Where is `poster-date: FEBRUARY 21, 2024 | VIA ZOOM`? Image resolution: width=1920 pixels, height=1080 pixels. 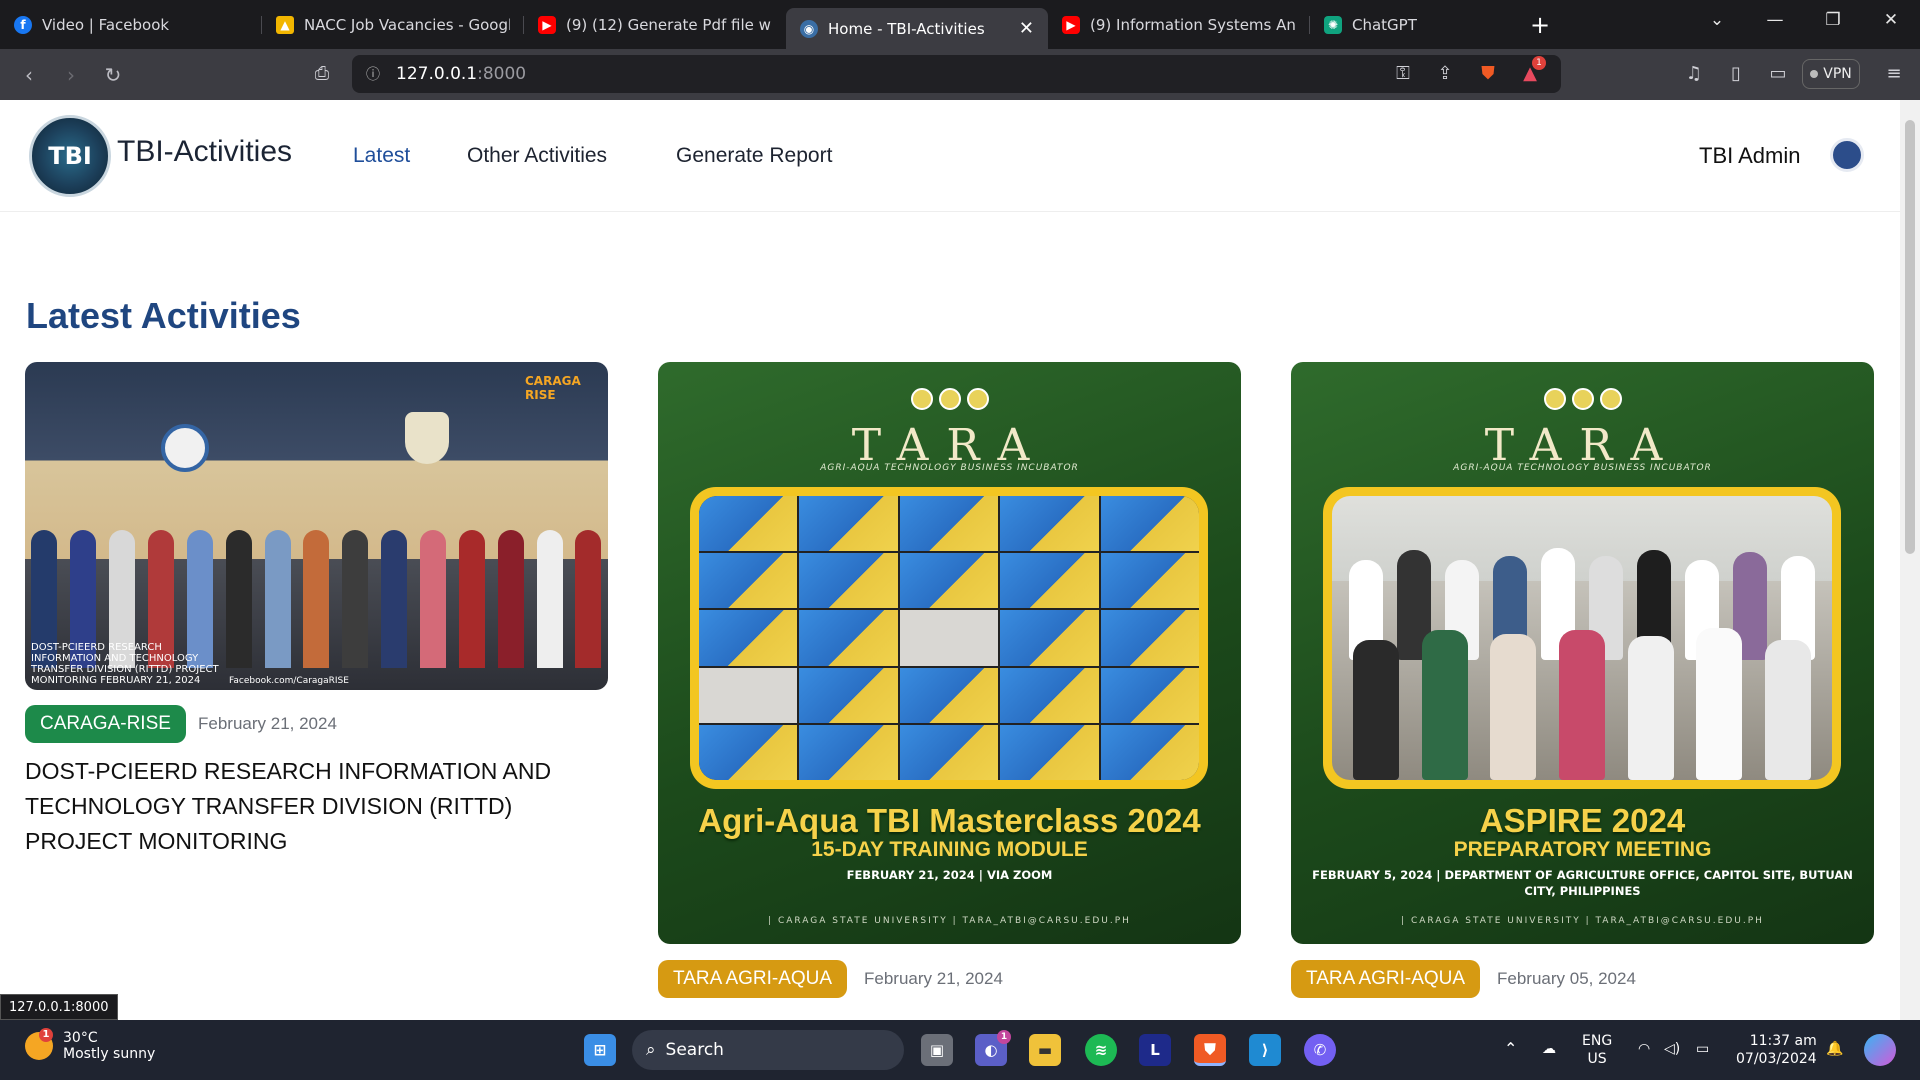
poster-date: FEBRUARY 21, 2024 | VIA ZOOM is located at coordinates (949, 875).